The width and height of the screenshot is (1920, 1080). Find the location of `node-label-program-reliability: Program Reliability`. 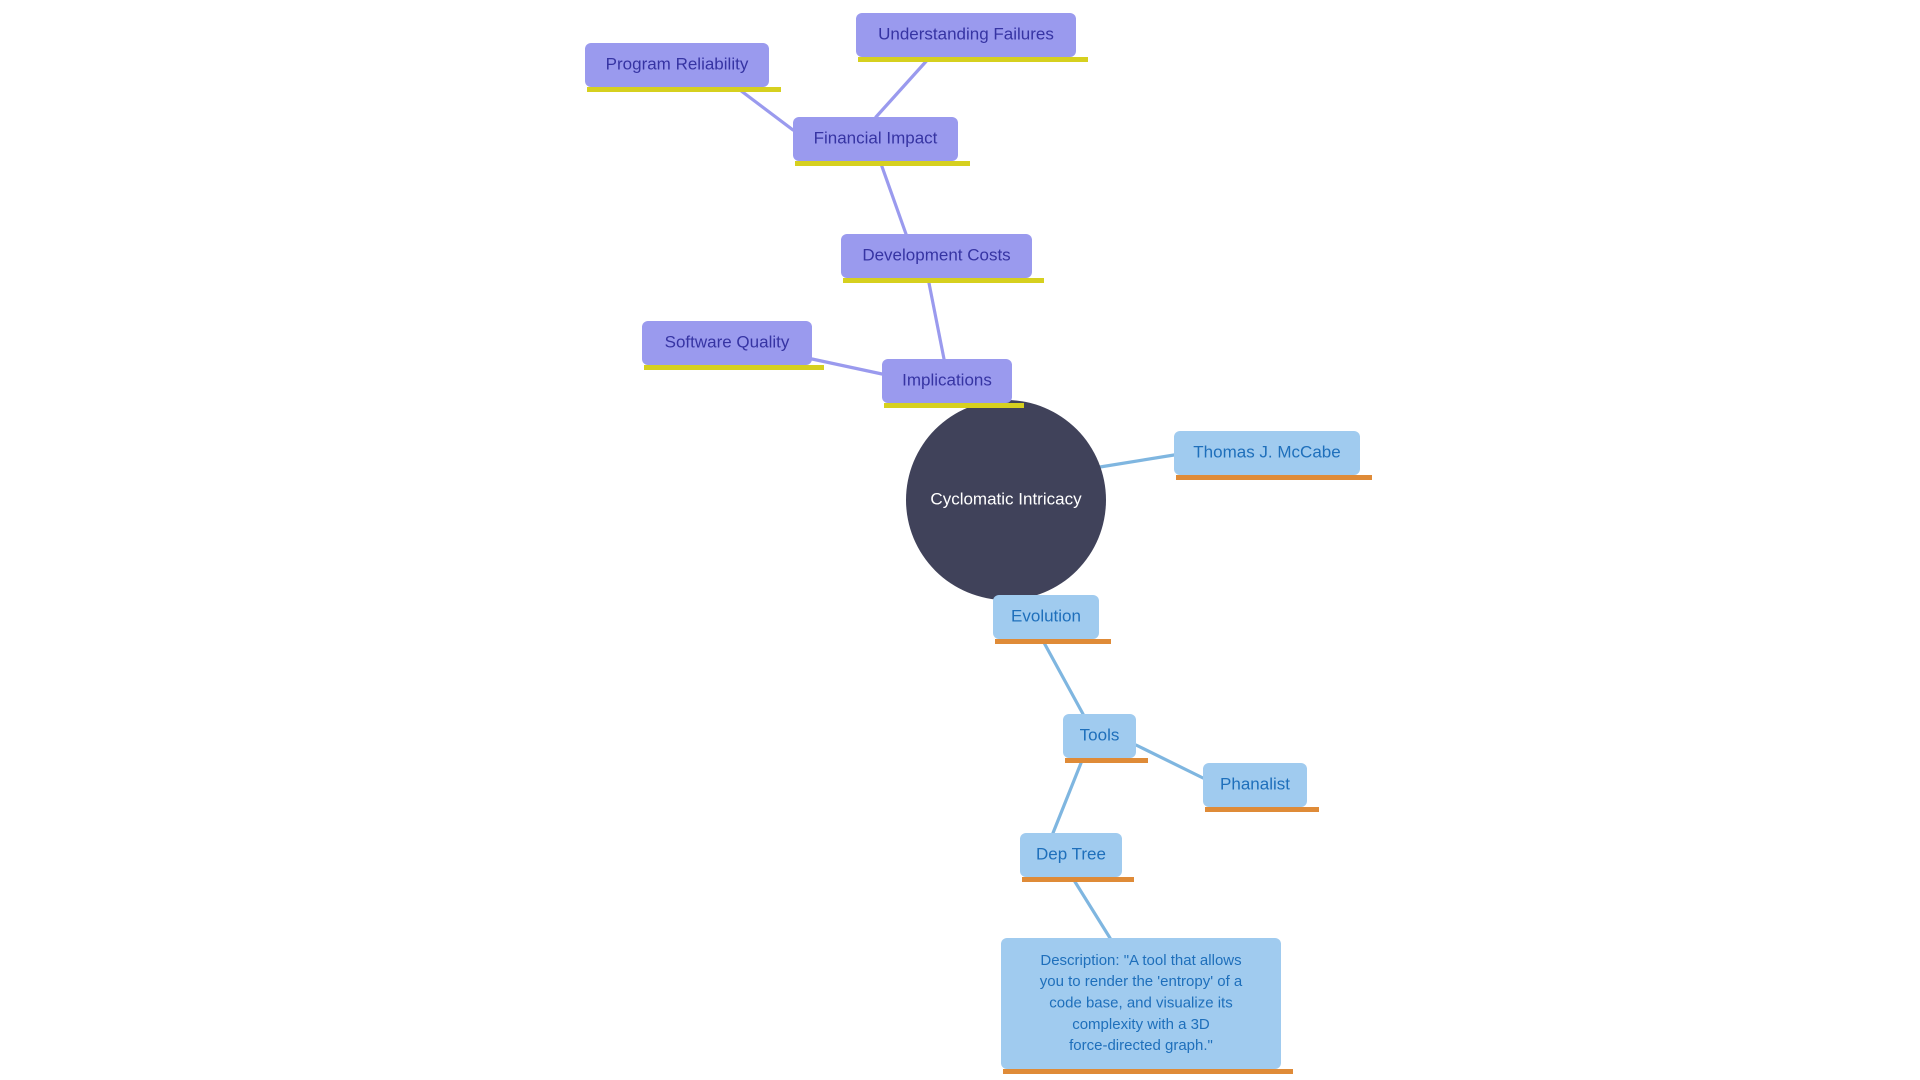

node-label-program-reliability: Program Reliability is located at coordinates (677, 63).